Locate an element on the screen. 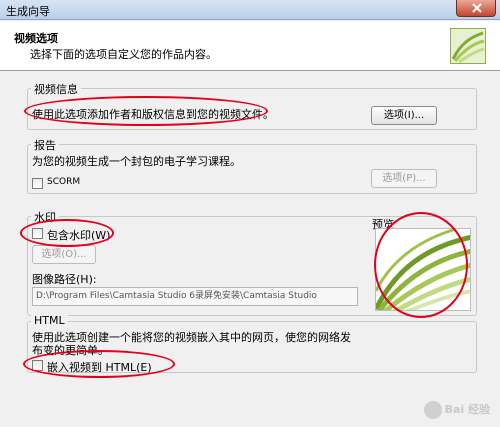 This screenshot has width=500, height=427. leaf-logo-icon is located at coordinates (468, 47).